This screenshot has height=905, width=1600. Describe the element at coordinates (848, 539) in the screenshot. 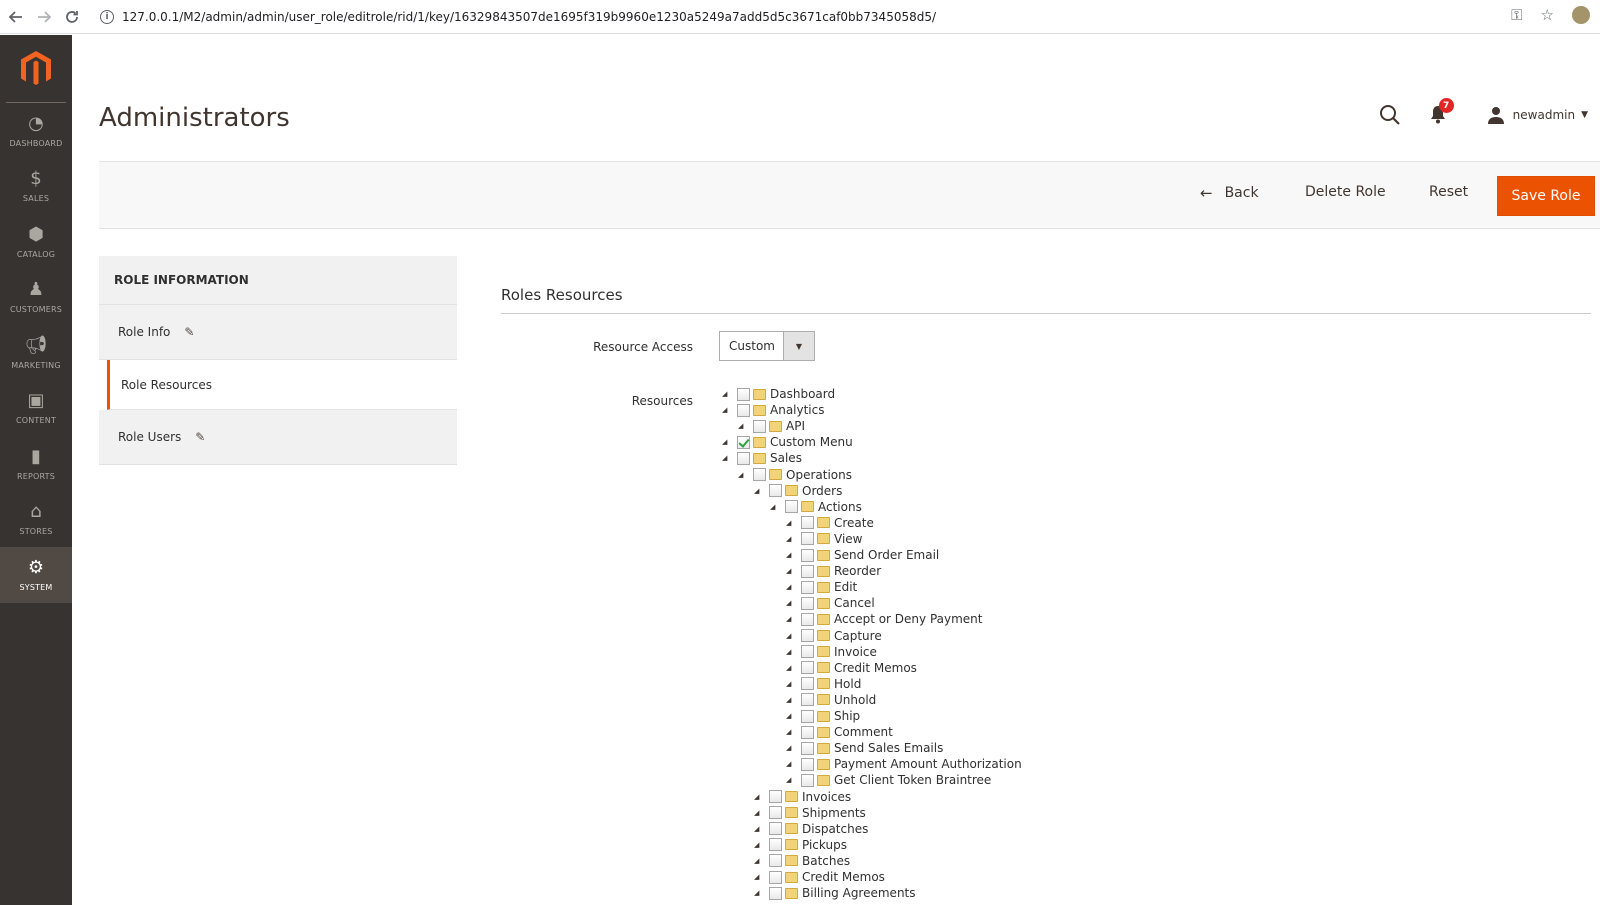

I see `tree-node-label: View` at that location.